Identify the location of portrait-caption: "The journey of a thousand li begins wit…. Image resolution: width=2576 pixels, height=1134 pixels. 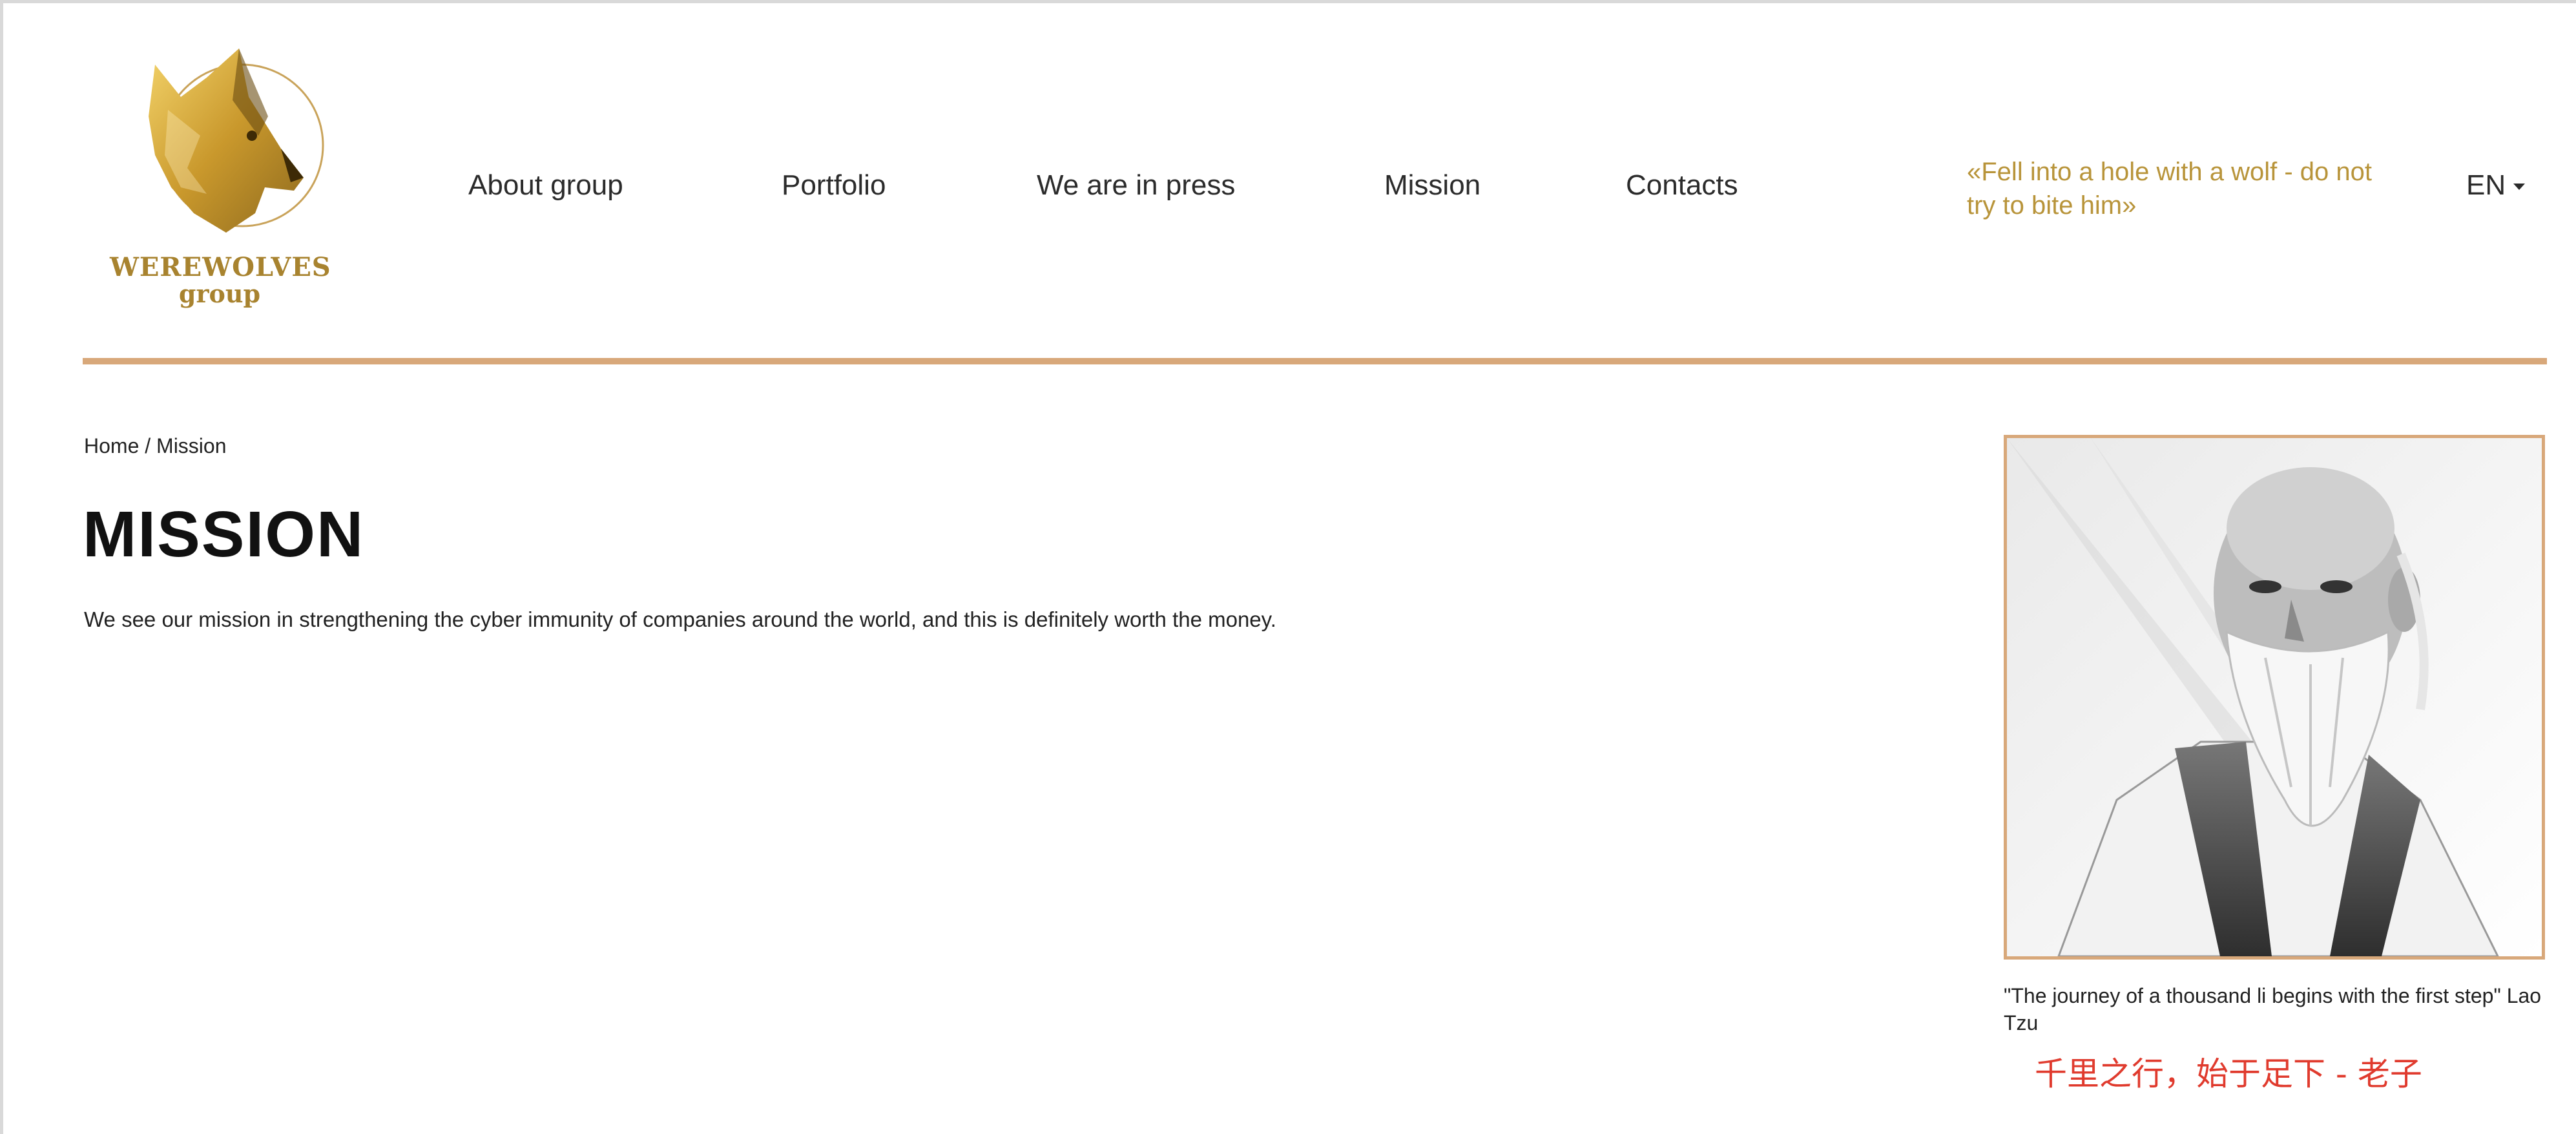
(2273, 1009).